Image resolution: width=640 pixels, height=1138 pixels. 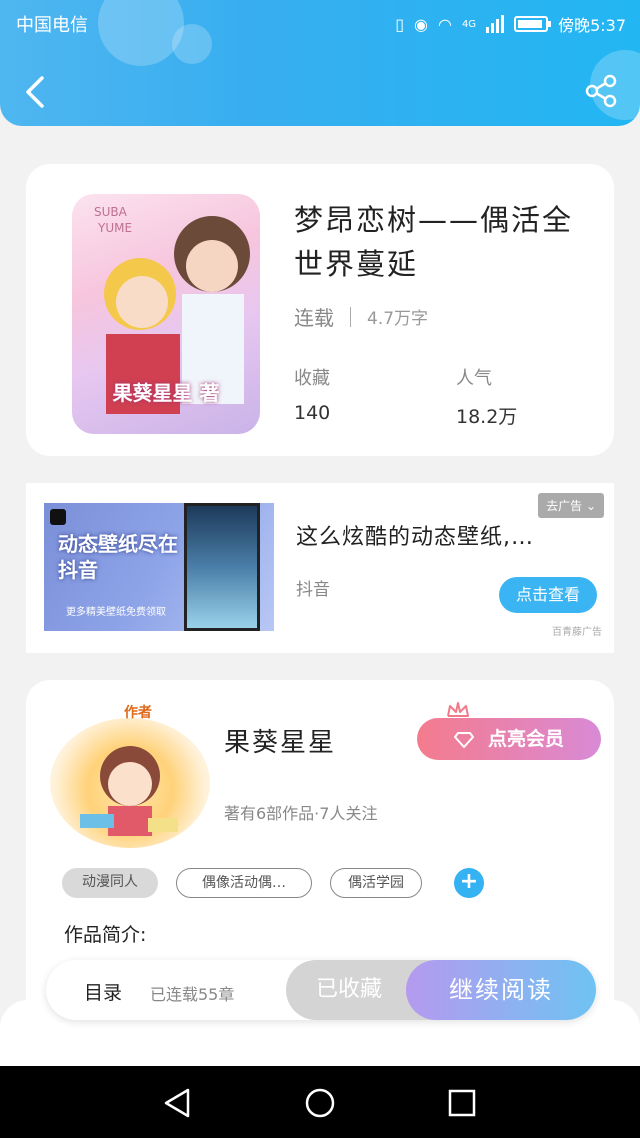 I want to click on book-status: 连载, so click(x=314, y=318).